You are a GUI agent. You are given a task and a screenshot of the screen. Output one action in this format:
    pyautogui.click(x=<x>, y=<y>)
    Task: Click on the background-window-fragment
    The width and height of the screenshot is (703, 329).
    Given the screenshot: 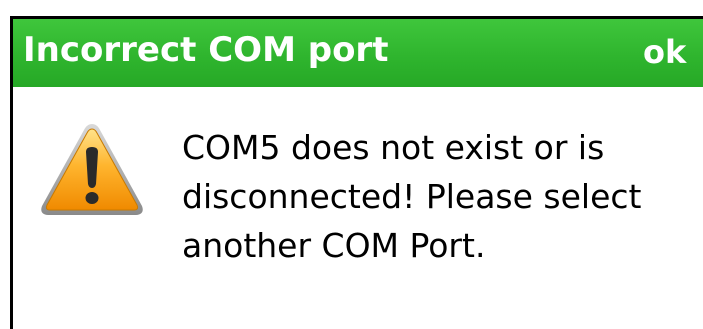 What is the action you would take?
    pyautogui.click(x=351, y=8)
    